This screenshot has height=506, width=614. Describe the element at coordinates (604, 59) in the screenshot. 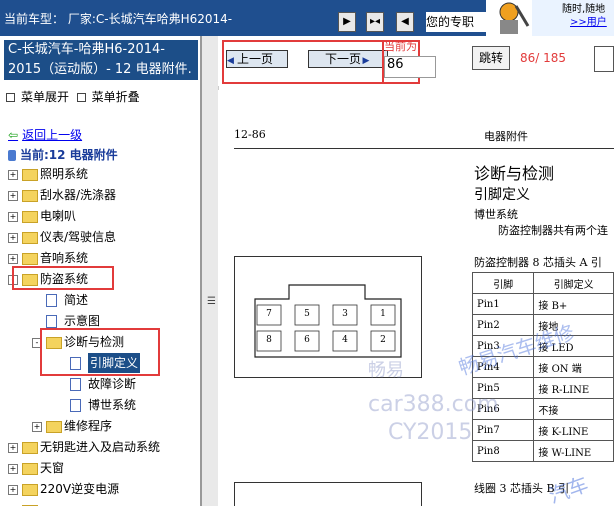

I see `toolbar-icon` at that location.